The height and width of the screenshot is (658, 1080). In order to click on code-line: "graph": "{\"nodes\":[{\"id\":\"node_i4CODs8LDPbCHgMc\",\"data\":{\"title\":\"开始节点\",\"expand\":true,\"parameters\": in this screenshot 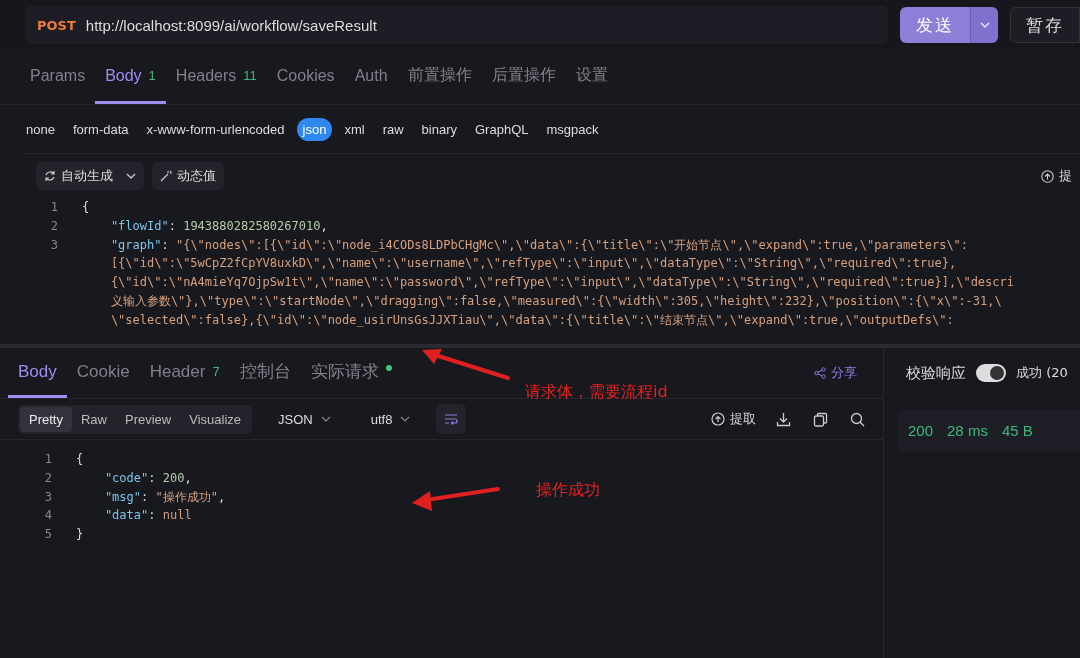, I will do `click(539, 245)`.